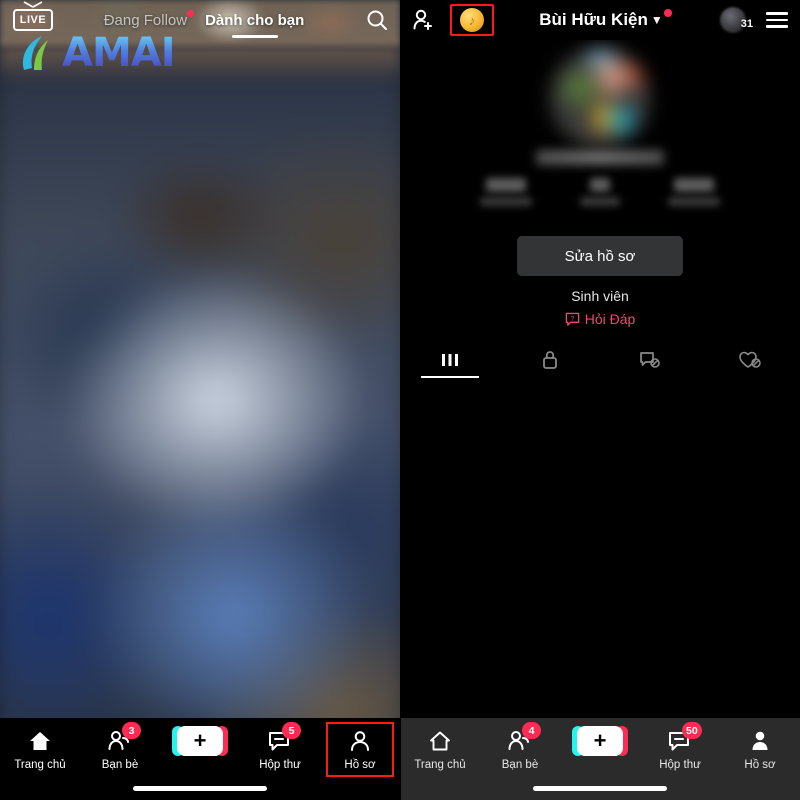 The height and width of the screenshot is (800, 800). I want to click on nav-label-friends-left: Bạn bè, so click(120, 765).